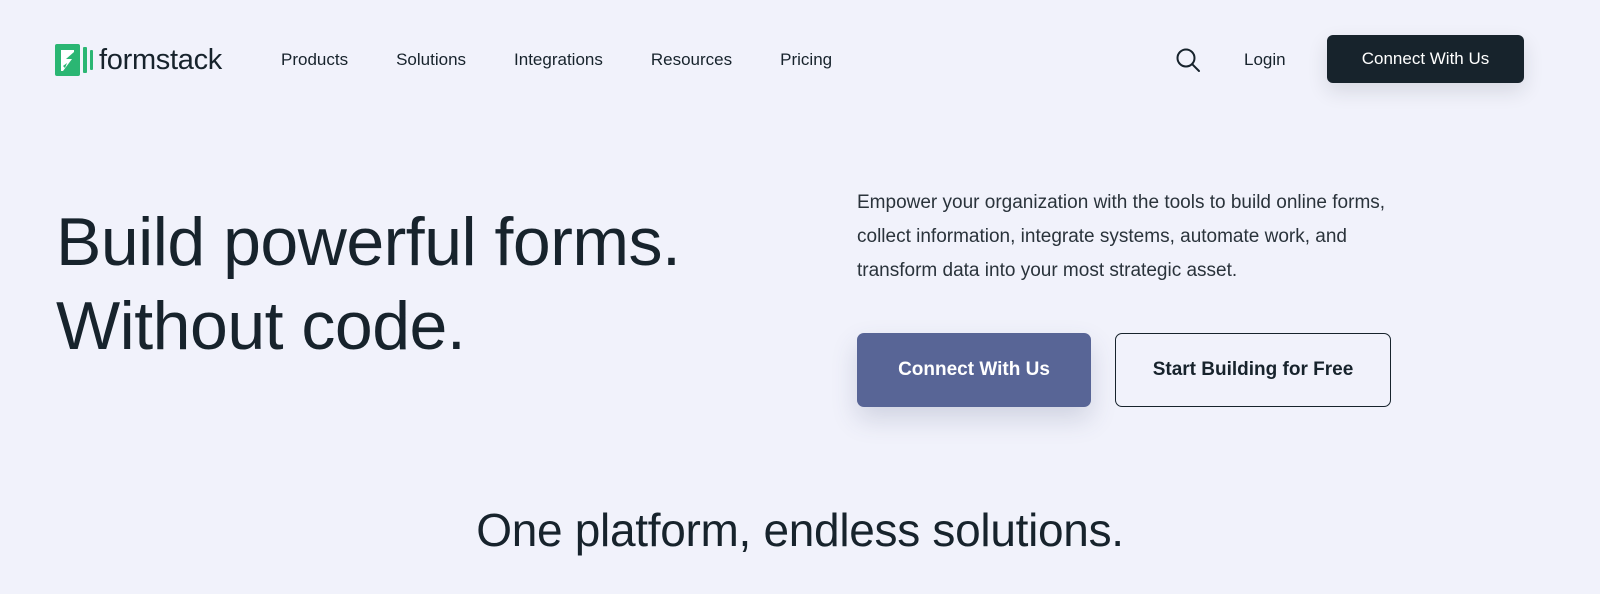 This screenshot has height=594, width=1600. Describe the element at coordinates (368, 242) in the screenshot. I see `hero-title-line: Build powerful forms.` at that location.